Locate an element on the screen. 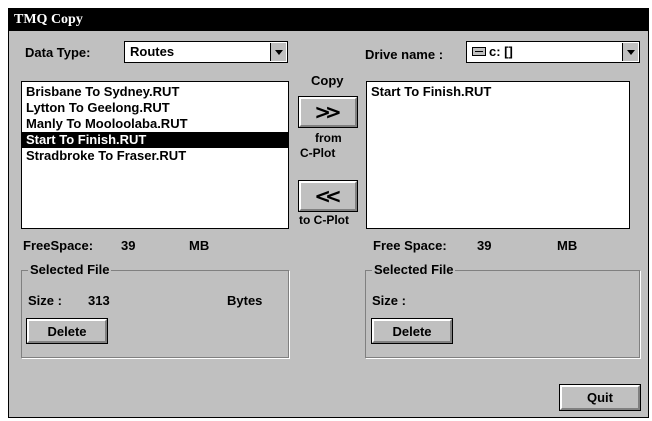 The image size is (652, 421). left-free-space-value: 39 is located at coordinates (128, 245).